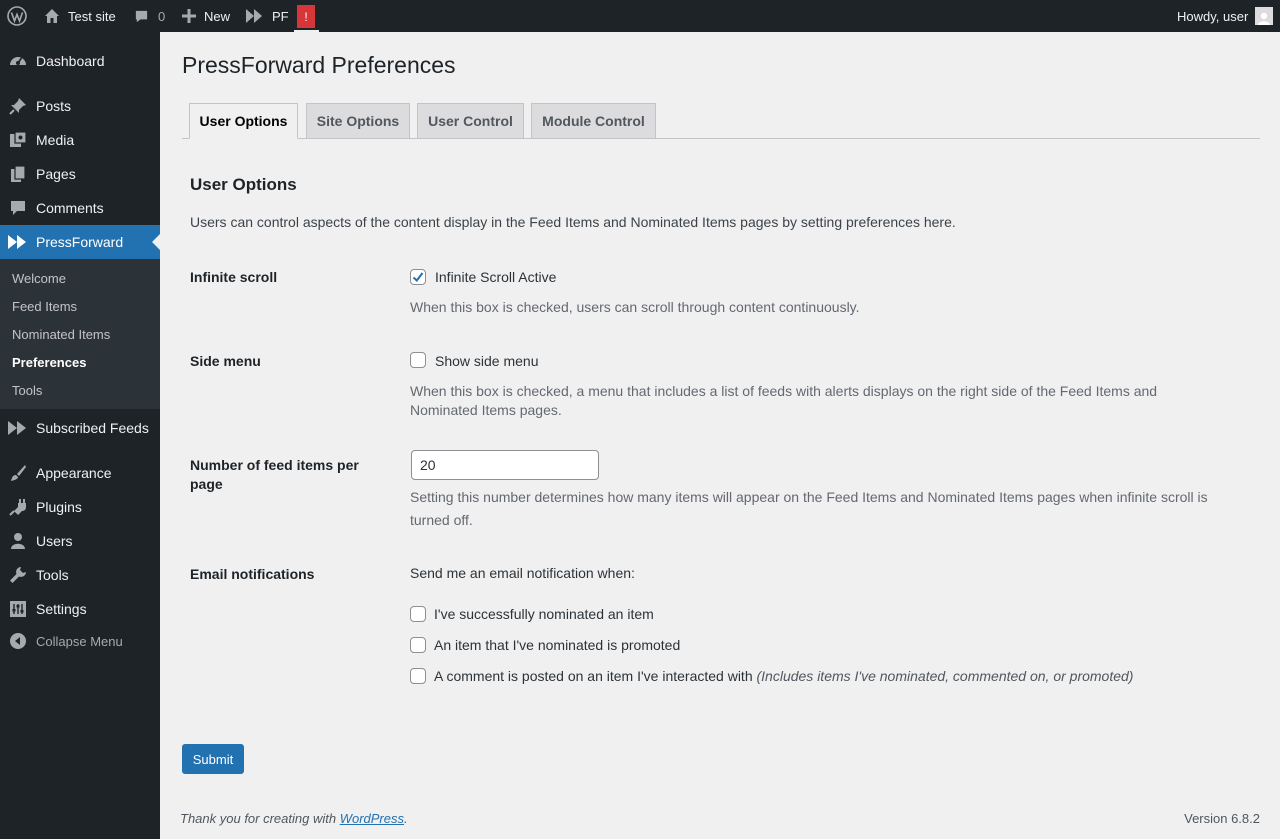 The width and height of the screenshot is (1280, 839). I want to click on footer-version: Version 6.8.2, so click(1222, 818).